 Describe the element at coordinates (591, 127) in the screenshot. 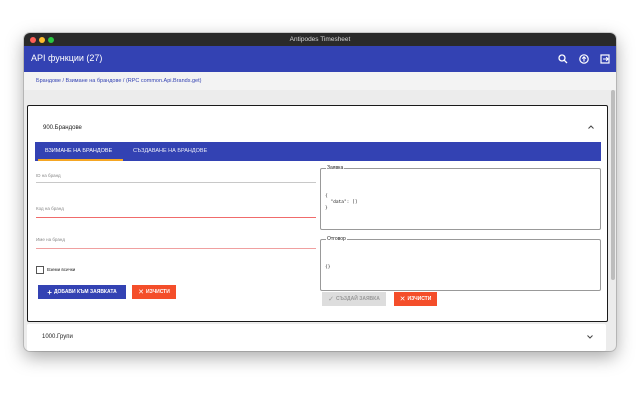

I see `chevron-up-icon` at that location.